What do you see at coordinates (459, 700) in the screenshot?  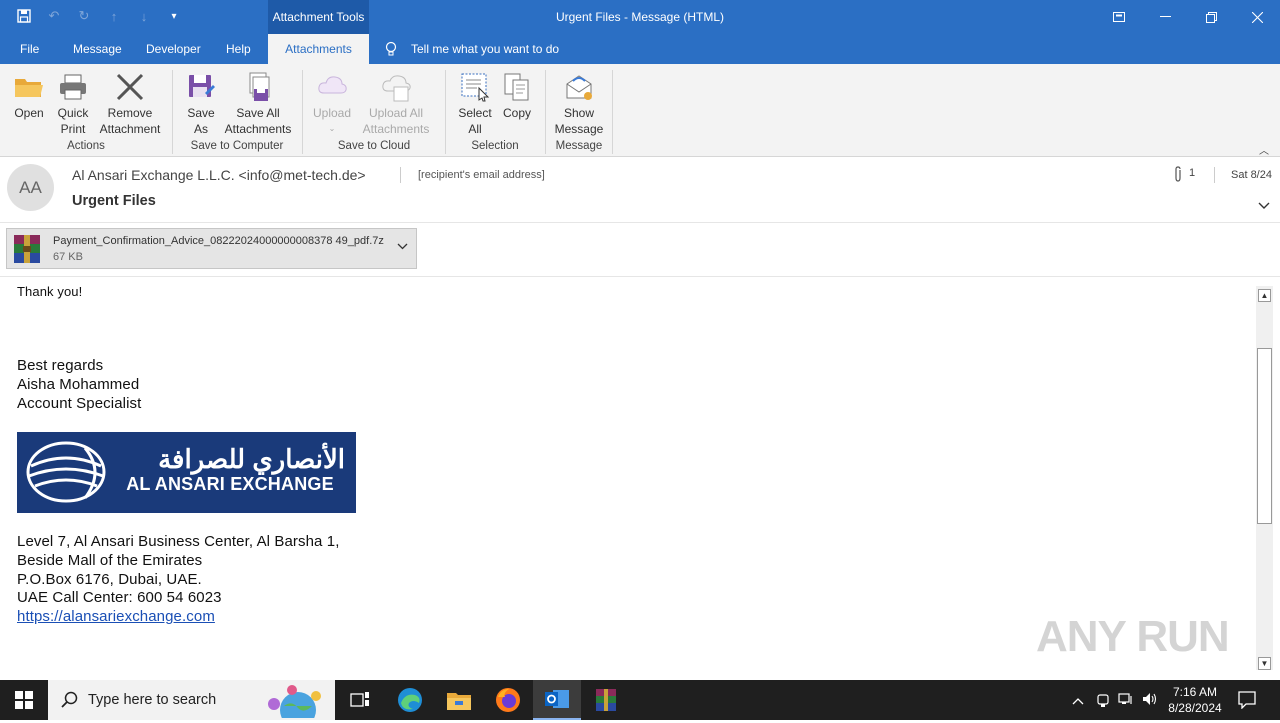 I see `file-explorer-icon` at bounding box center [459, 700].